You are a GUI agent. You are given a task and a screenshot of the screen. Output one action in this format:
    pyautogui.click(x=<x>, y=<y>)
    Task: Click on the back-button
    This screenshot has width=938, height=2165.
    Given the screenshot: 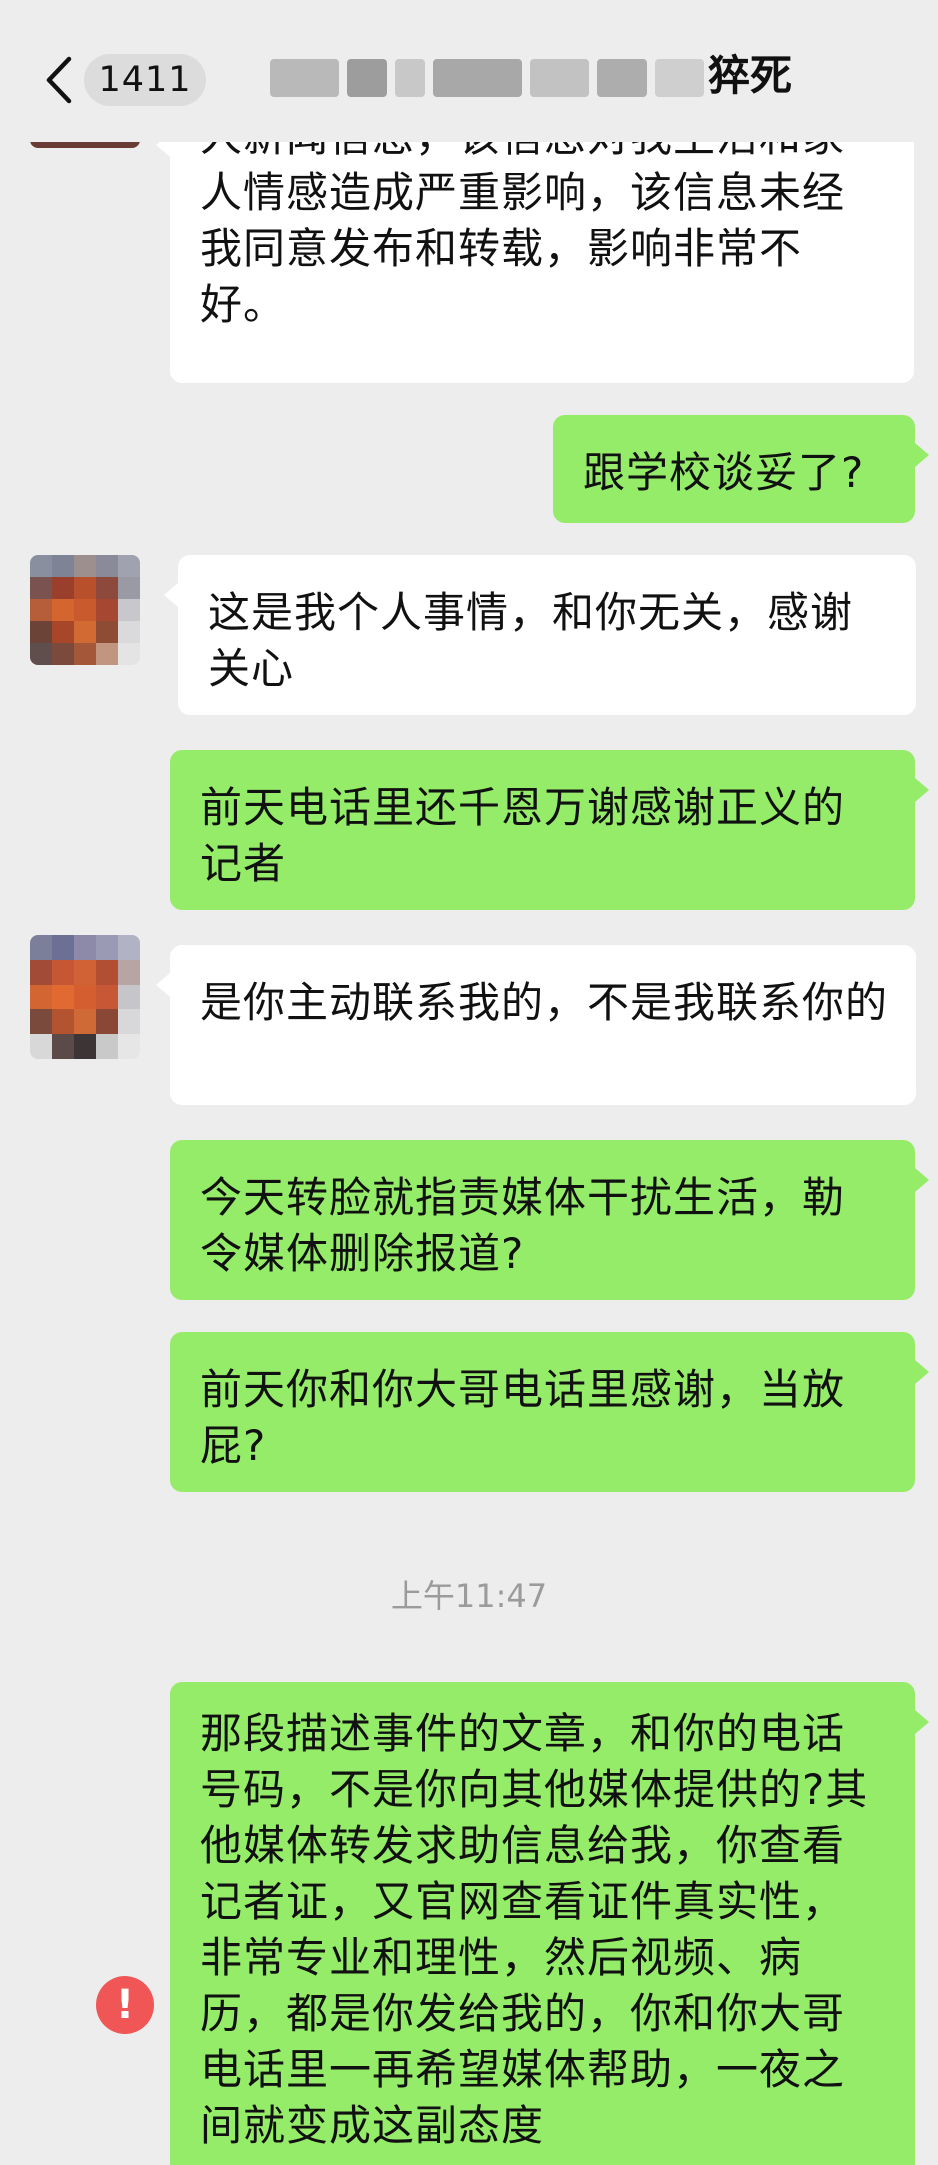 What is the action you would take?
    pyautogui.click(x=58, y=80)
    